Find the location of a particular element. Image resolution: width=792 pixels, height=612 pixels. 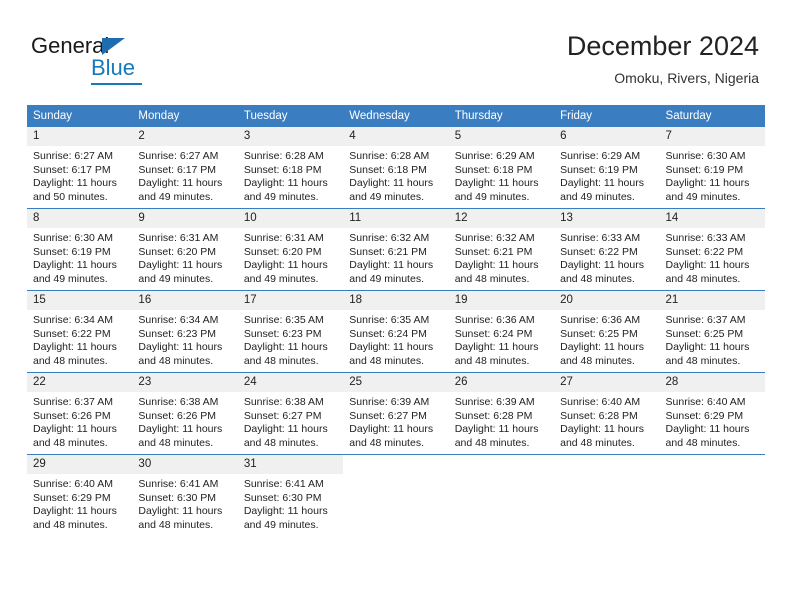

day-number: 28 is located at coordinates (712, 382).